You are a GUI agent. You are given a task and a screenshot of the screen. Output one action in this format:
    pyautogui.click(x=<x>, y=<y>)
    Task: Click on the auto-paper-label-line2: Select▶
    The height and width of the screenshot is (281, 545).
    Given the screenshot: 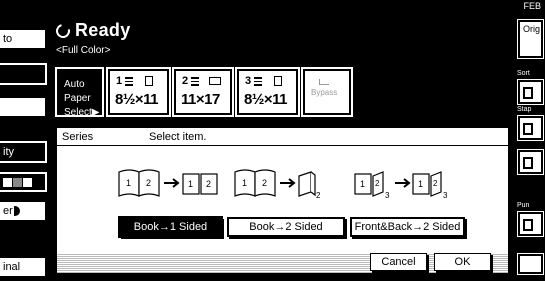 What is the action you would take?
    pyautogui.click(x=82, y=112)
    